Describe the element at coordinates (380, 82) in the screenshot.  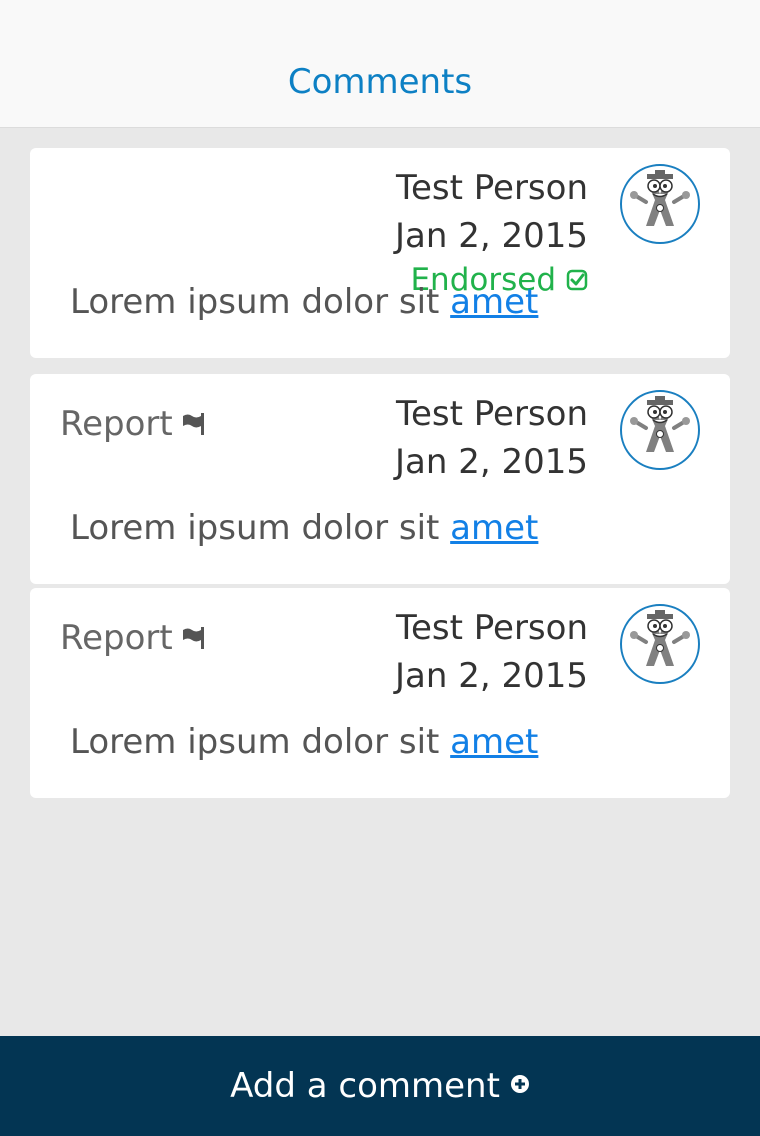
I see `page-title: Comments` at that location.